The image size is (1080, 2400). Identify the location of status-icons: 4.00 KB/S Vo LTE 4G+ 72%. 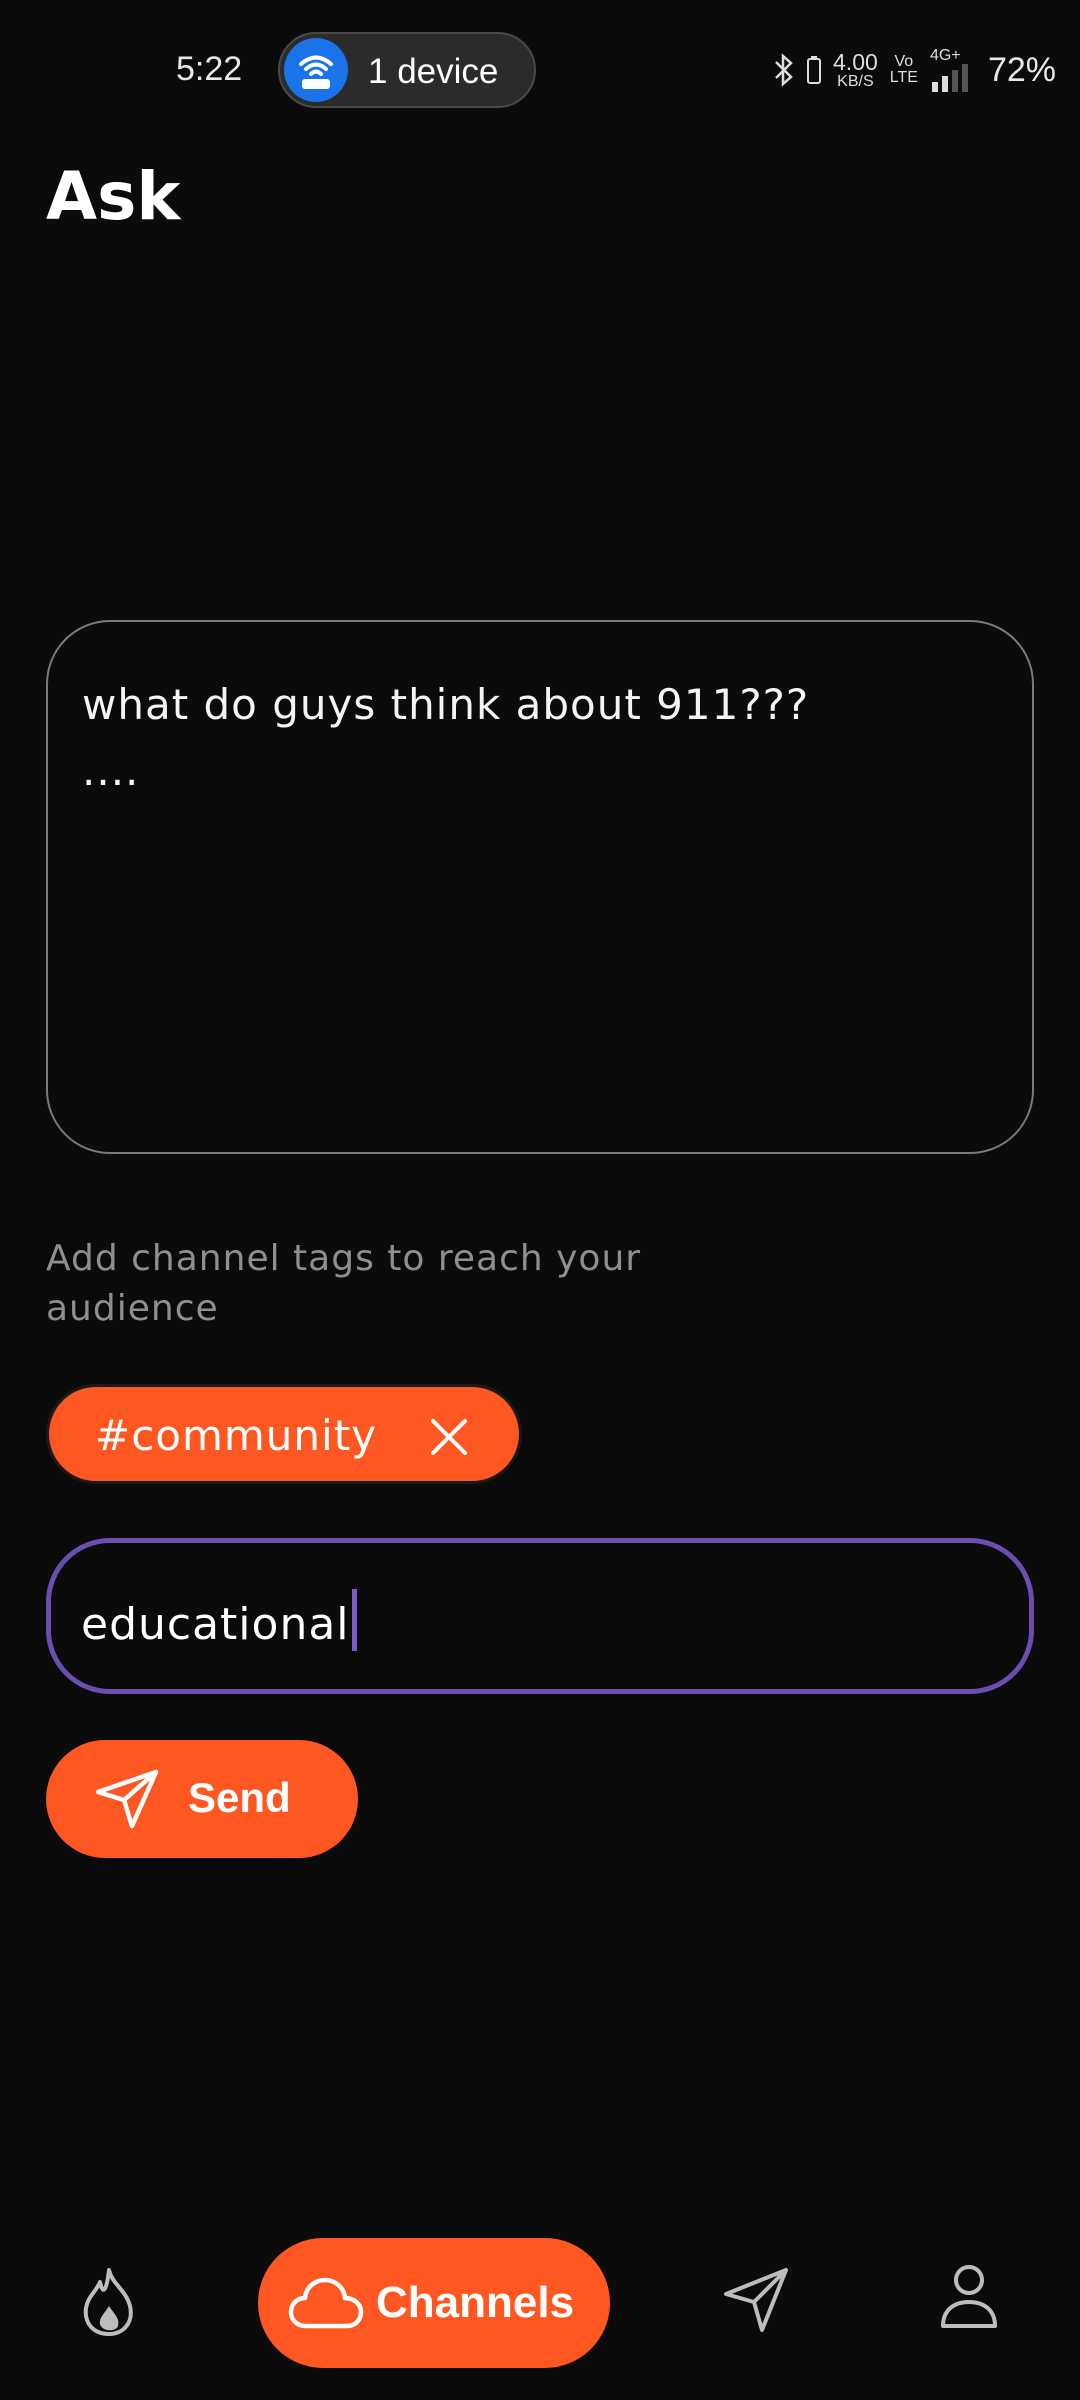
(914, 70).